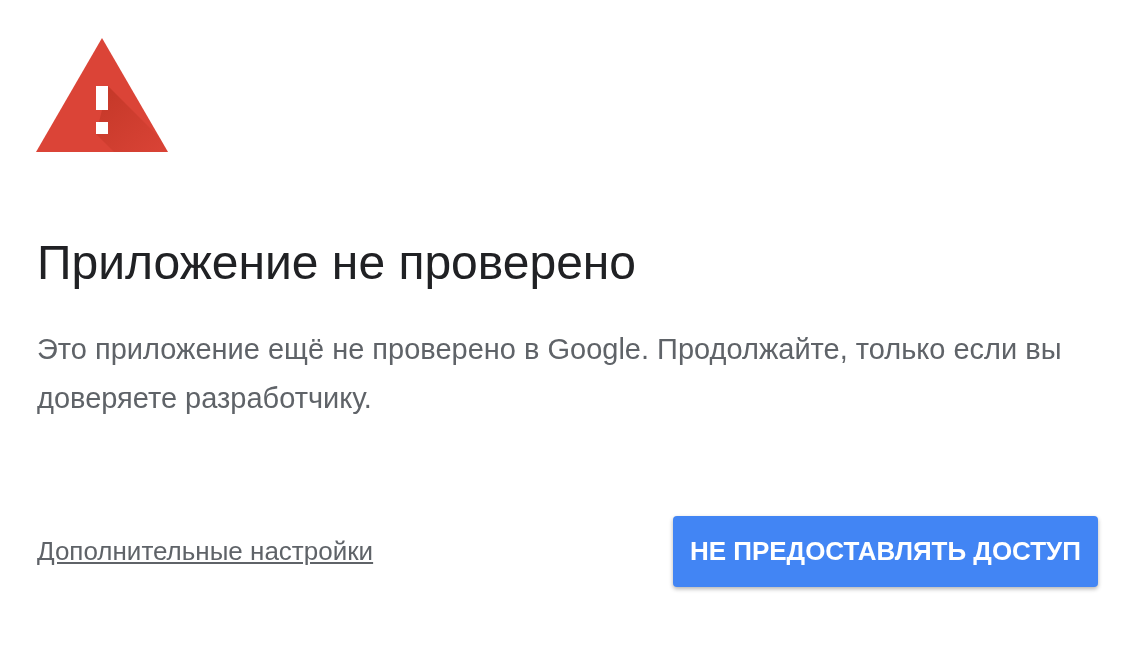  I want to click on warning-triangle-icon, so click(102, 95).